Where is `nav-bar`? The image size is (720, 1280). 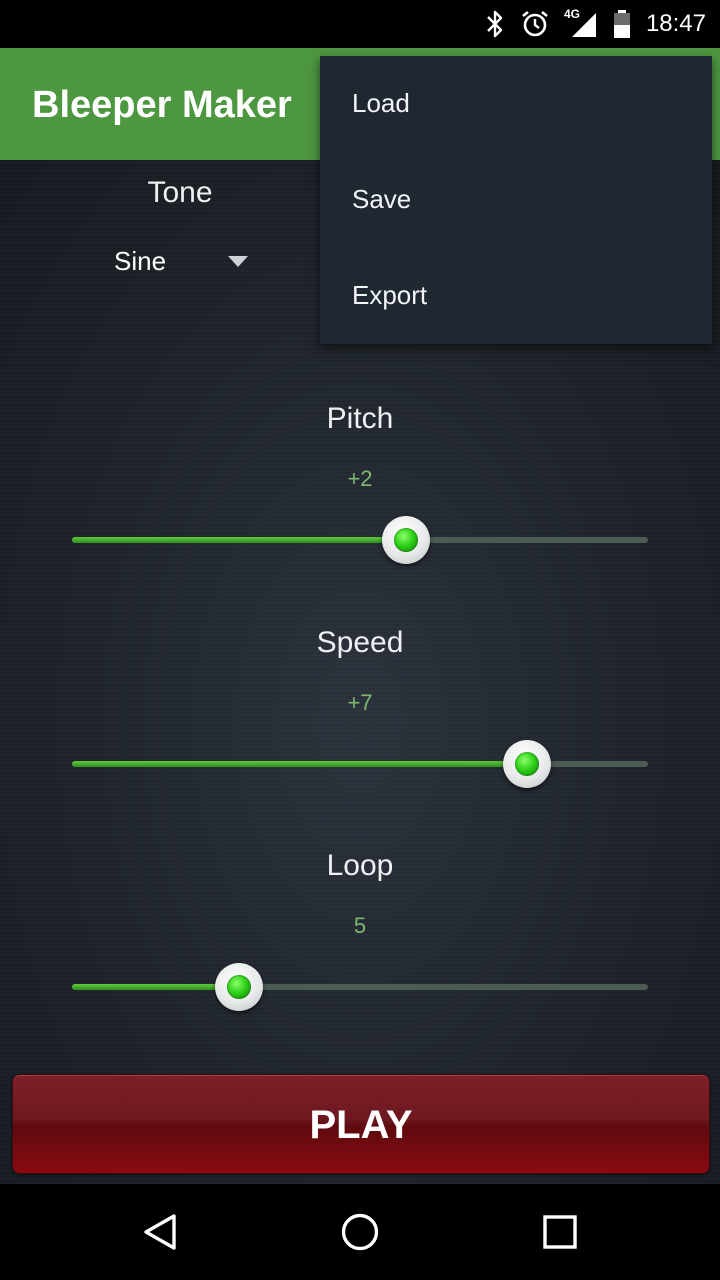 nav-bar is located at coordinates (360, 1232).